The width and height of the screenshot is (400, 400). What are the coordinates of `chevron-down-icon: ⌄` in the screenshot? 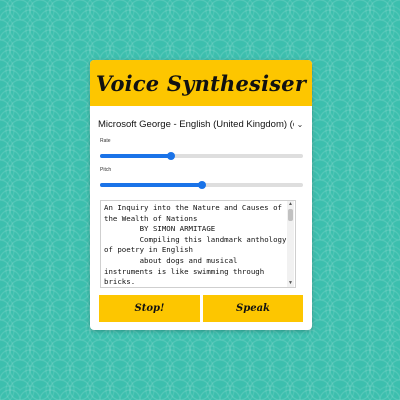 It's located at (300, 124).